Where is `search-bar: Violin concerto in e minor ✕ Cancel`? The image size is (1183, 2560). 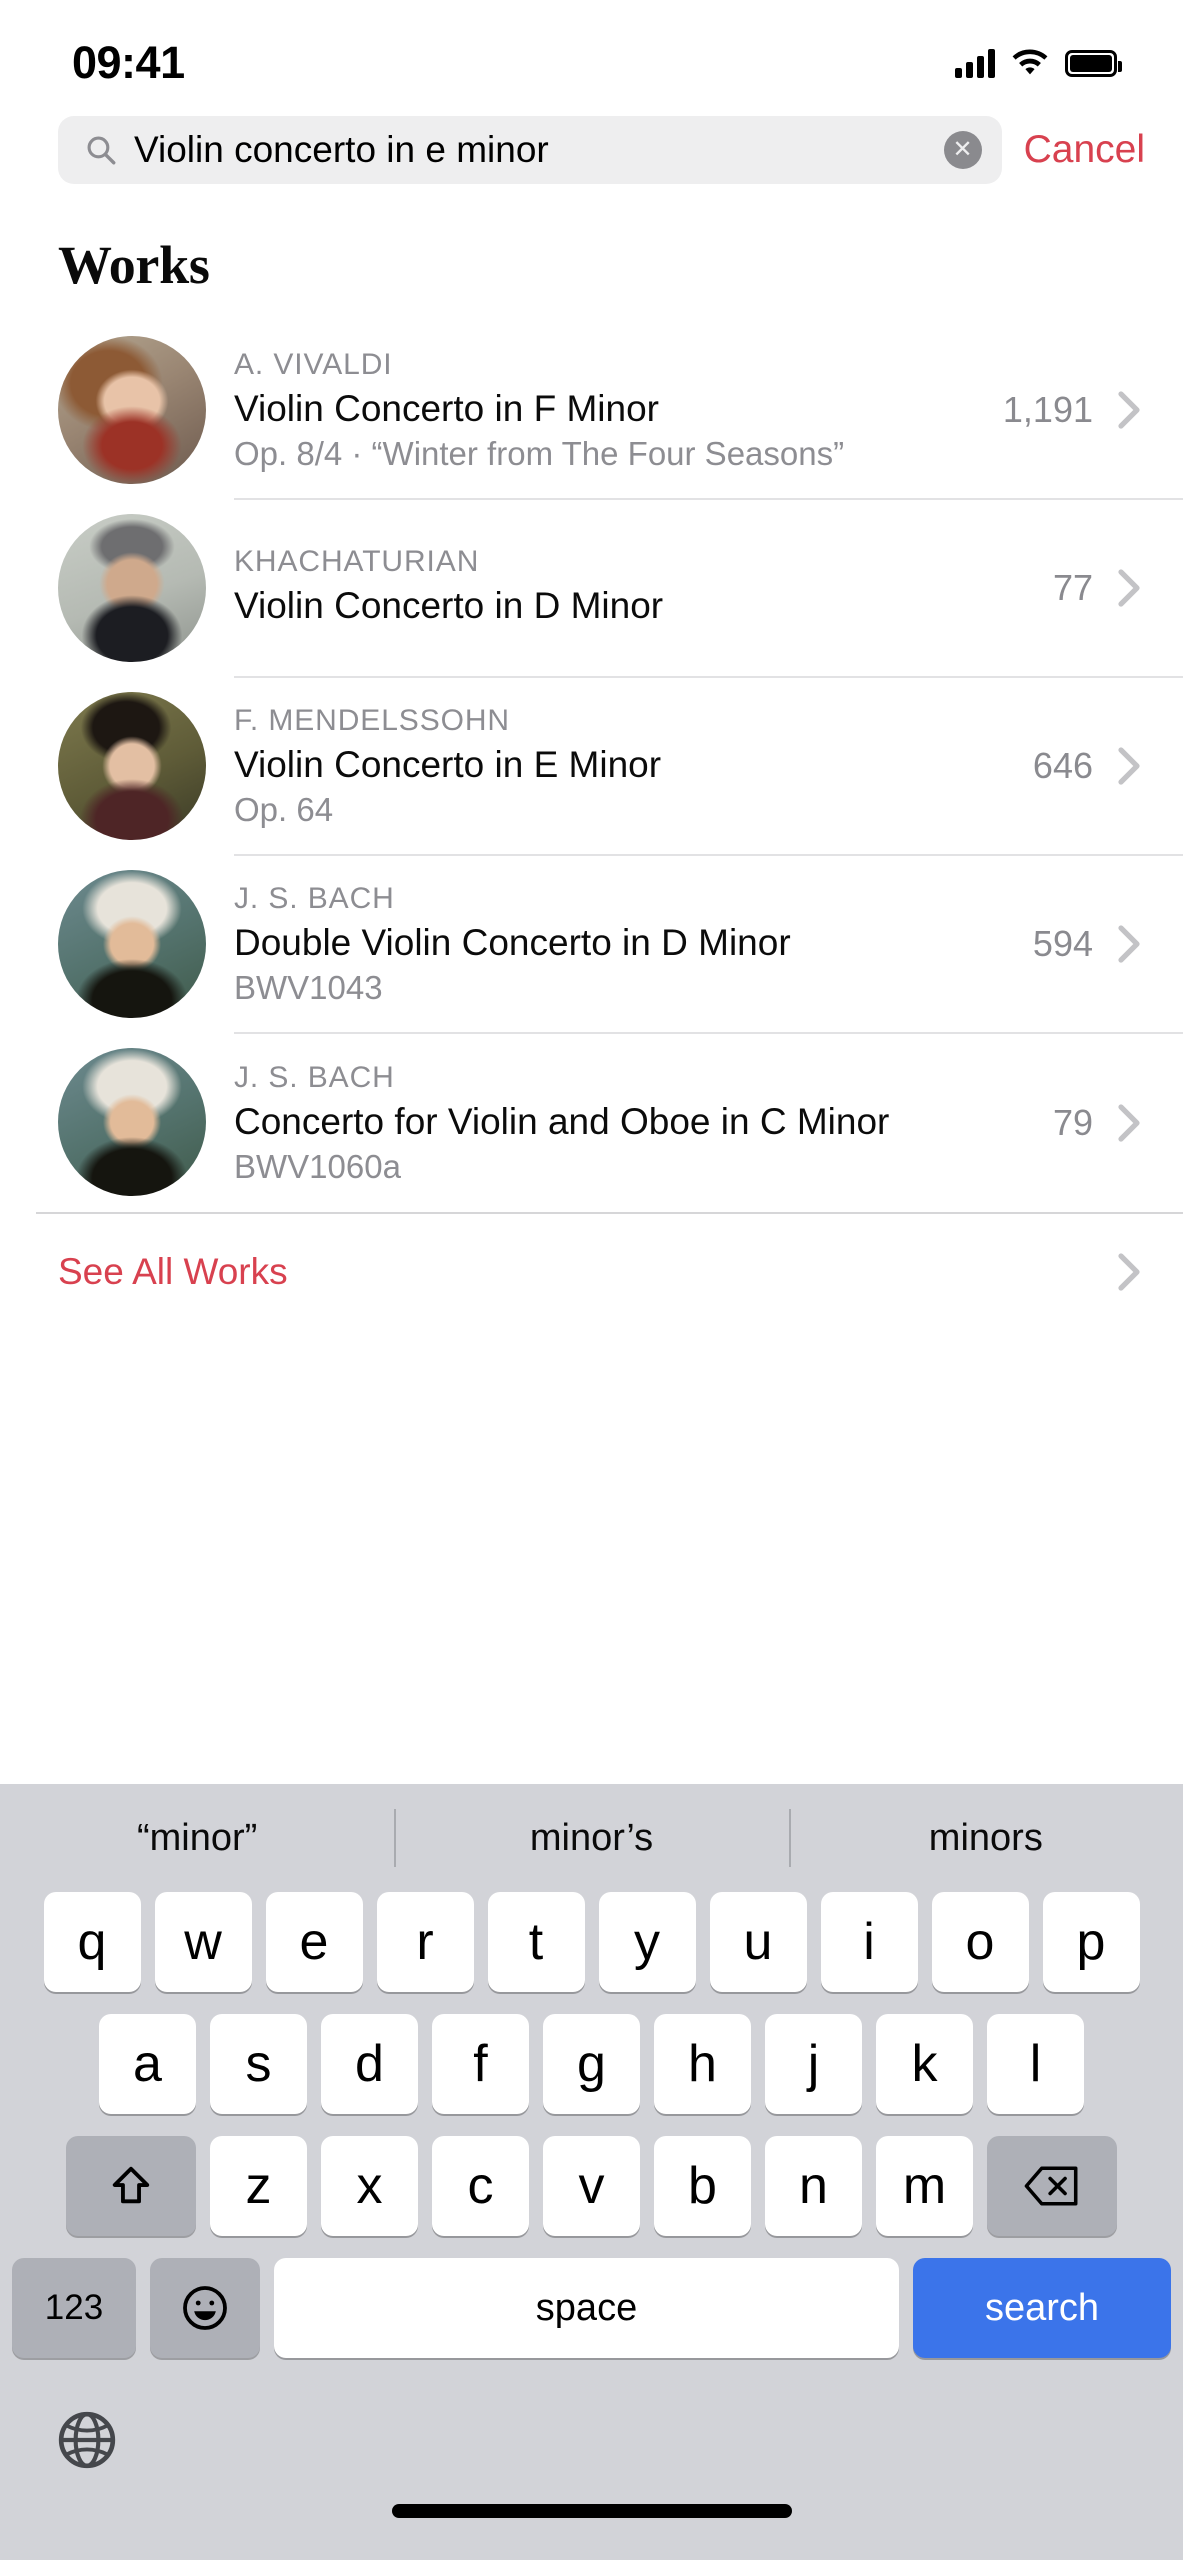
search-bar: Violin concerto in e minor ✕ Cancel is located at coordinates (591, 150).